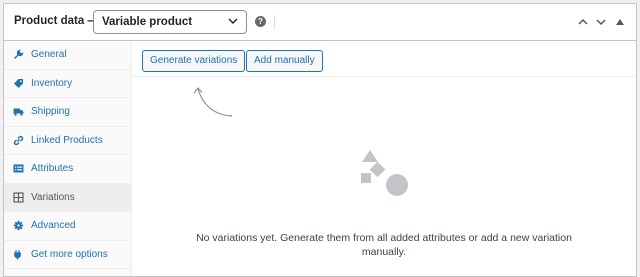  I want to click on tag-icon, so click(18, 83).